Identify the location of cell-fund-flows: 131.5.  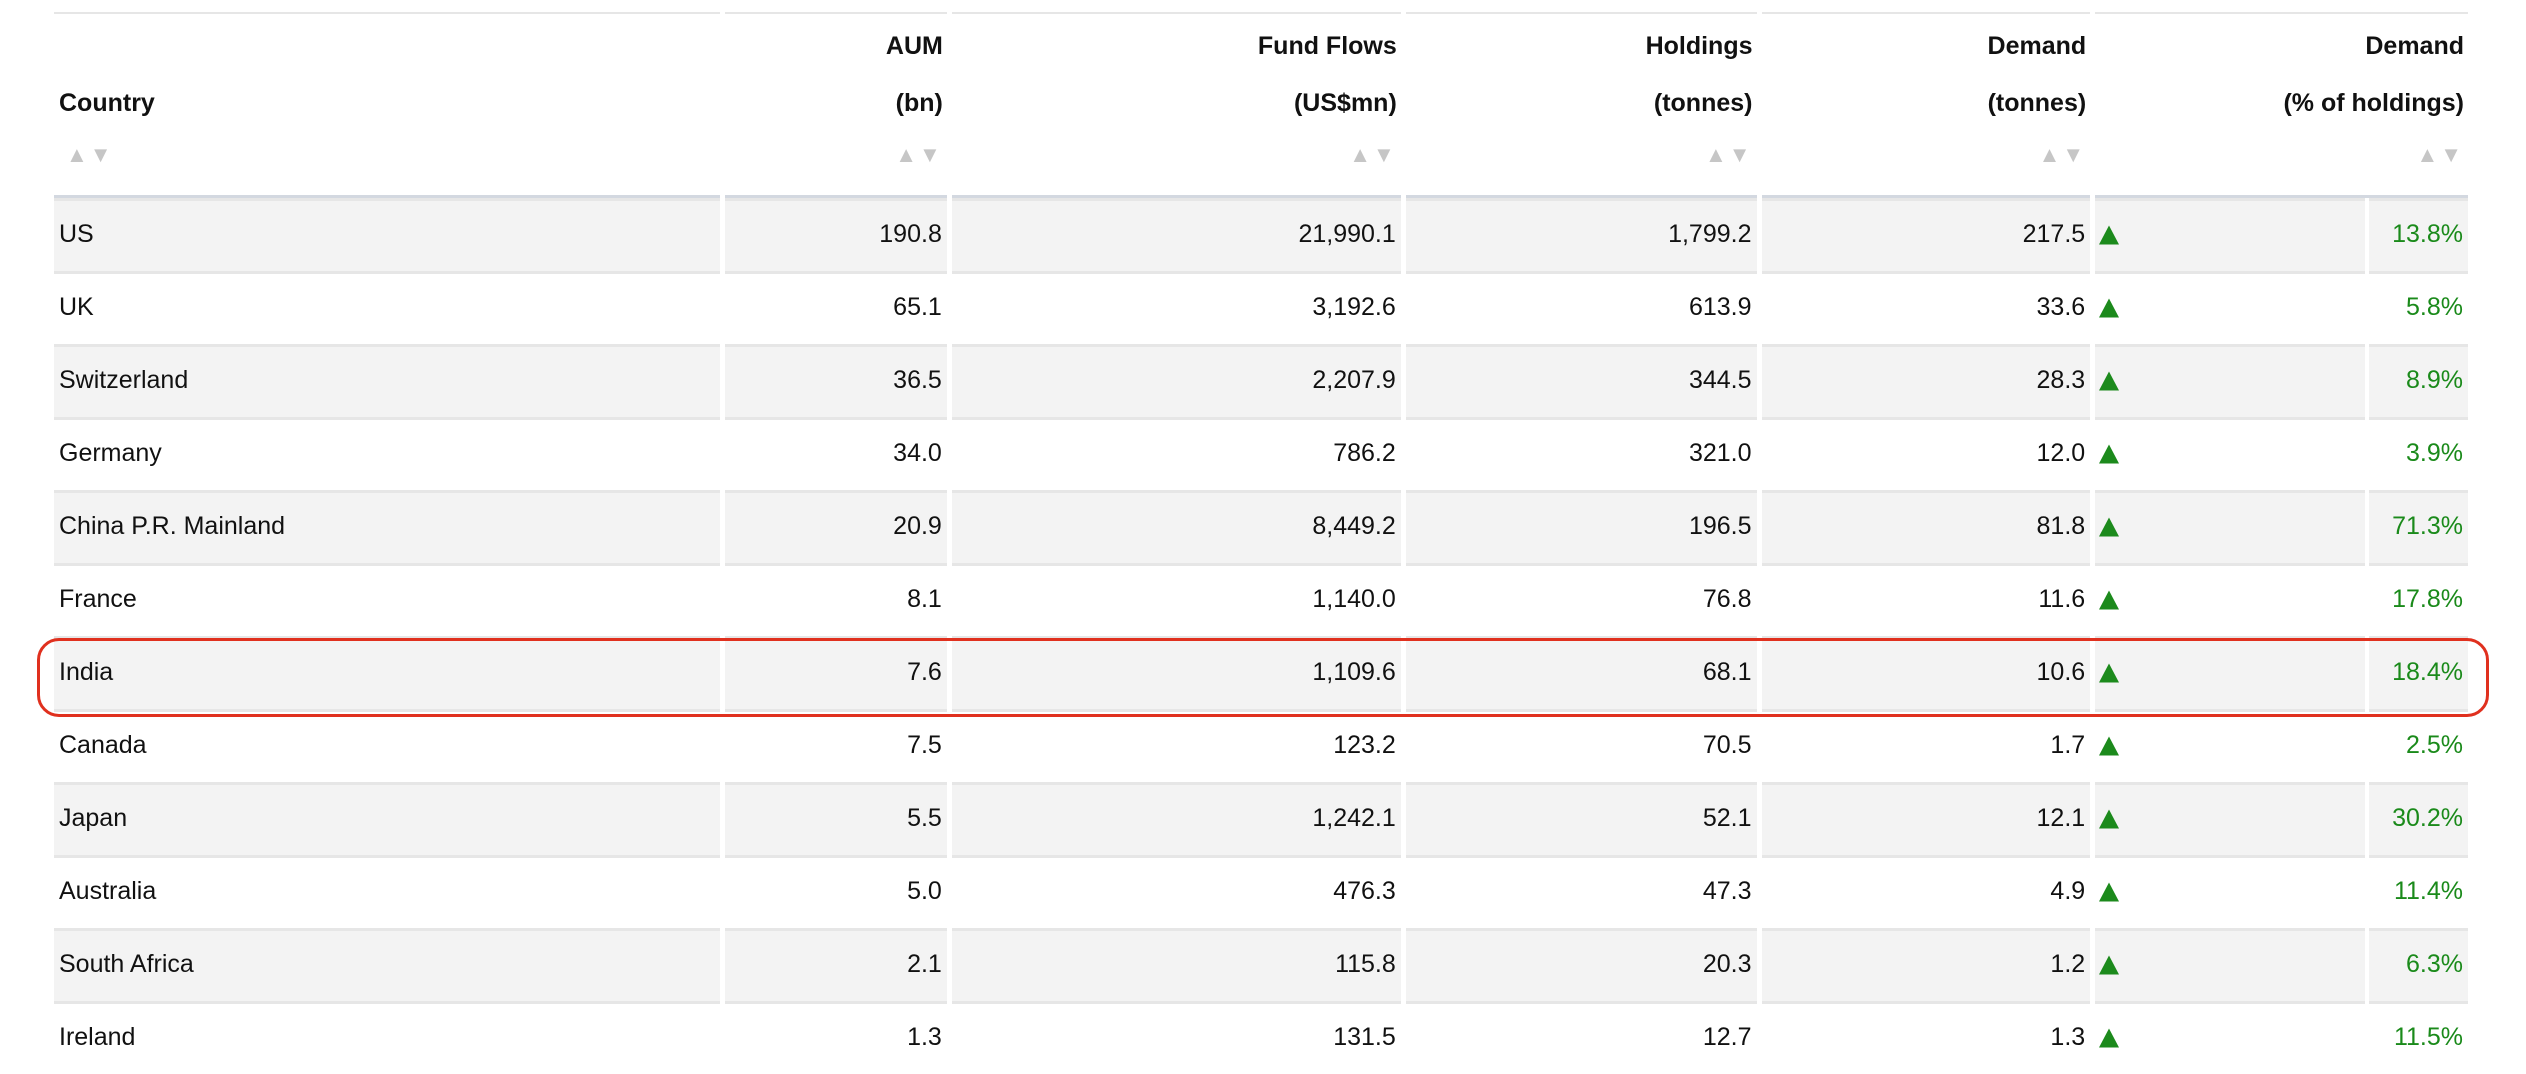
(1176, 1037).